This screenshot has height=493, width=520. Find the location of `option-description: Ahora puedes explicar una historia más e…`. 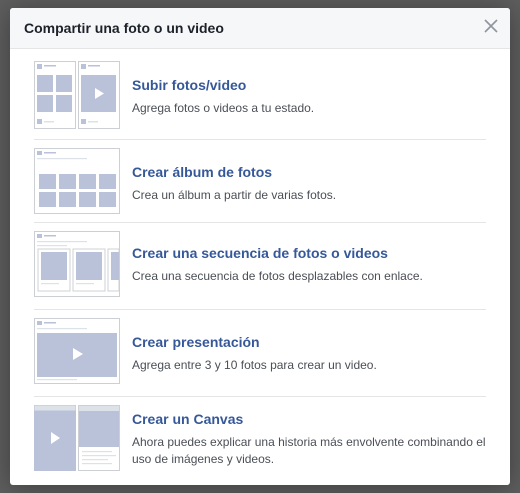

option-description: Ahora puedes explicar una historia más e… is located at coordinates (309, 450).